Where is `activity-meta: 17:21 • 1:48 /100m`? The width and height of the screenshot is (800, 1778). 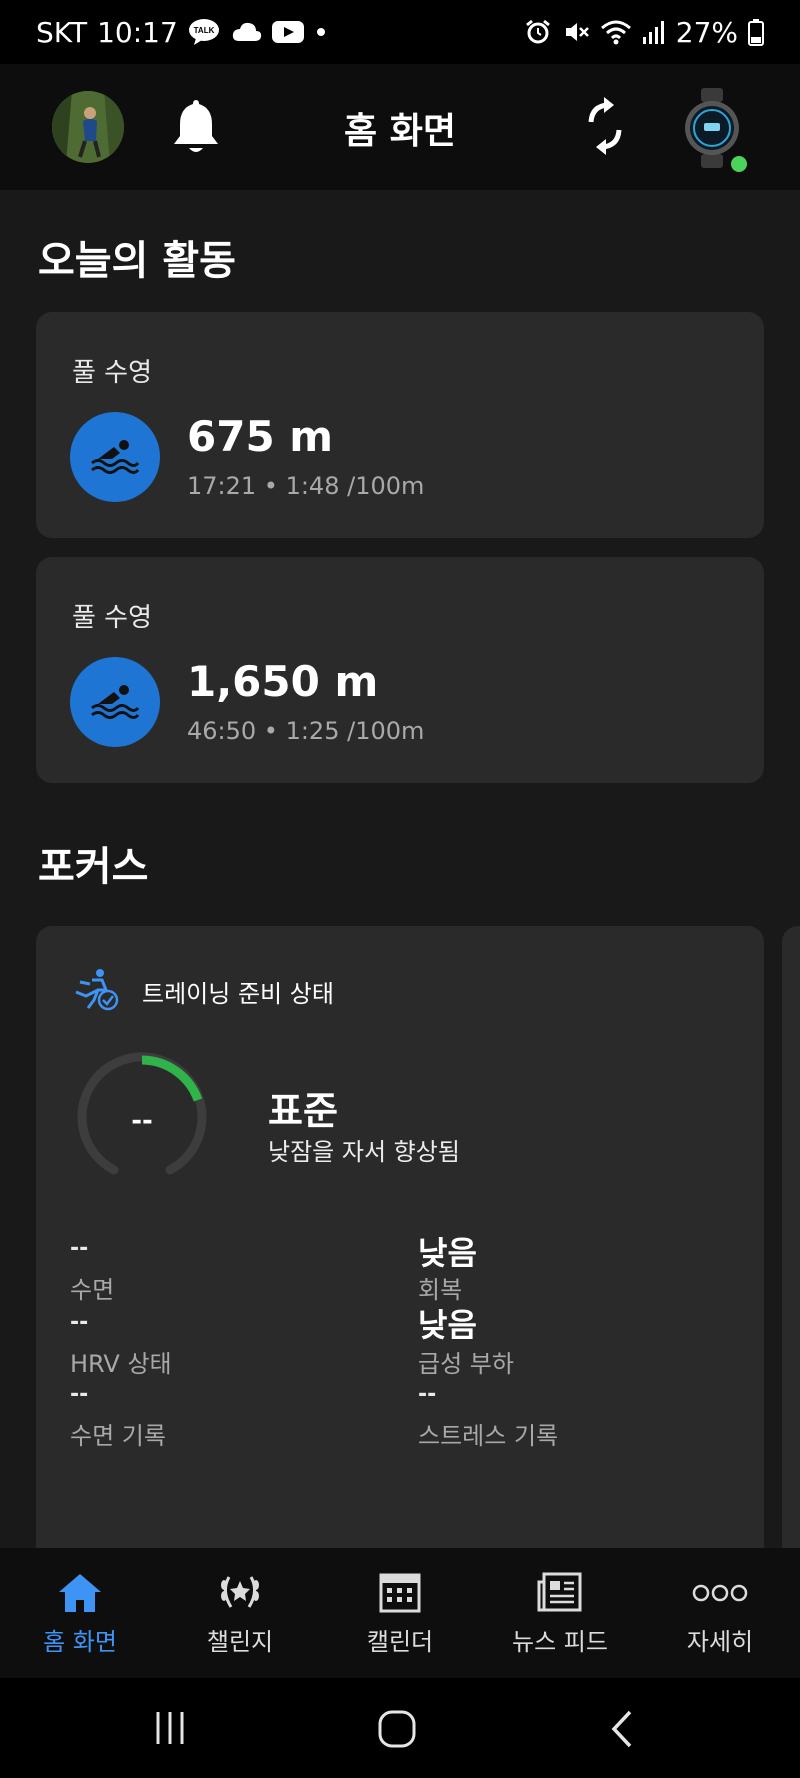 activity-meta: 17:21 • 1:48 /100m is located at coordinates (306, 486).